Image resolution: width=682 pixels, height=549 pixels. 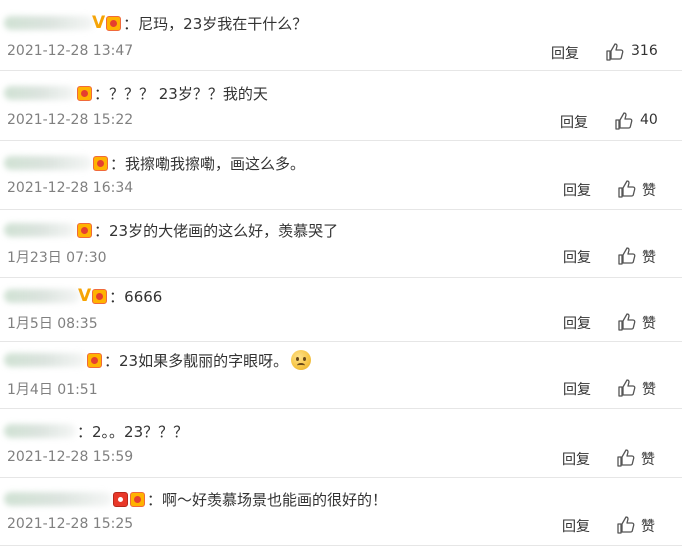 I want to click on comment-text: ：啊～好羡慕场景也能画的很好的！, so click(x=267, y=499).